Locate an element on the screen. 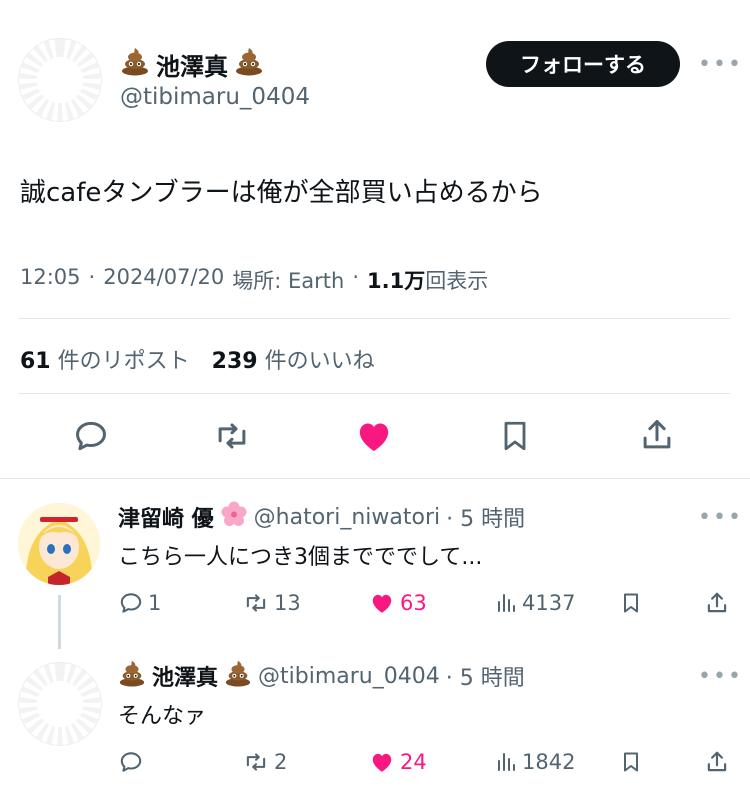  retweet-count: 2 is located at coordinates (264, 762).